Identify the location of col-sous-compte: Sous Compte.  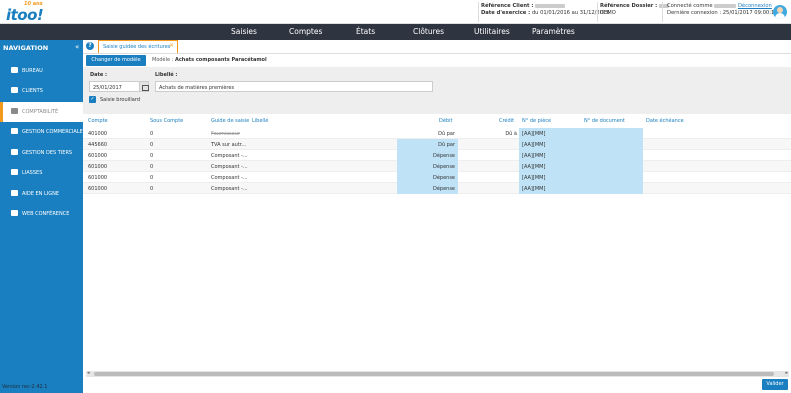
(166, 121).